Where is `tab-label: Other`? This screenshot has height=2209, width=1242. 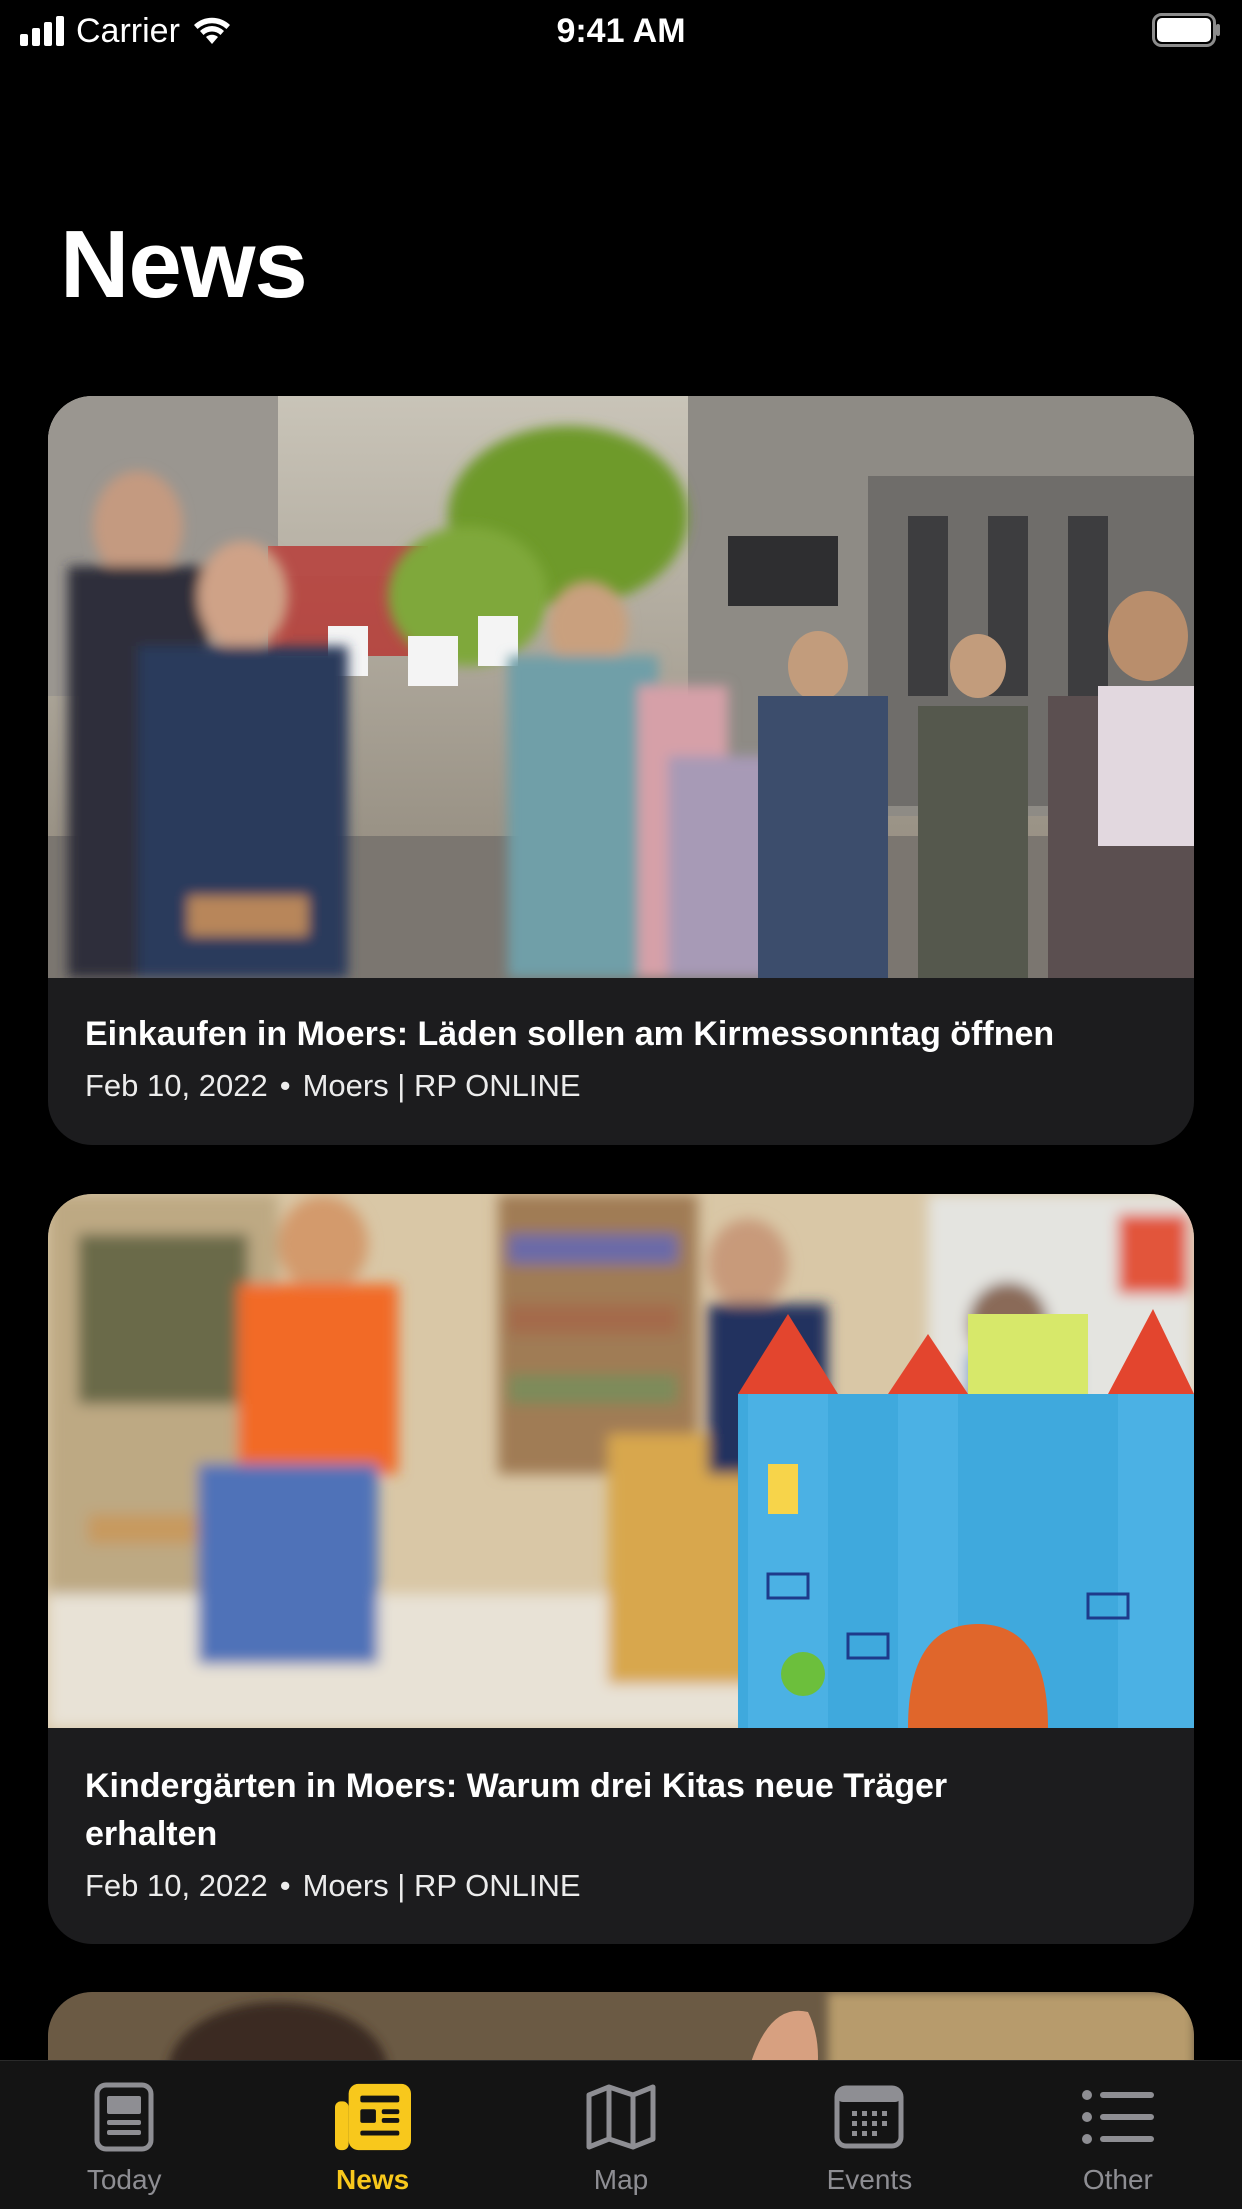 tab-label: Other is located at coordinates (1117, 2179).